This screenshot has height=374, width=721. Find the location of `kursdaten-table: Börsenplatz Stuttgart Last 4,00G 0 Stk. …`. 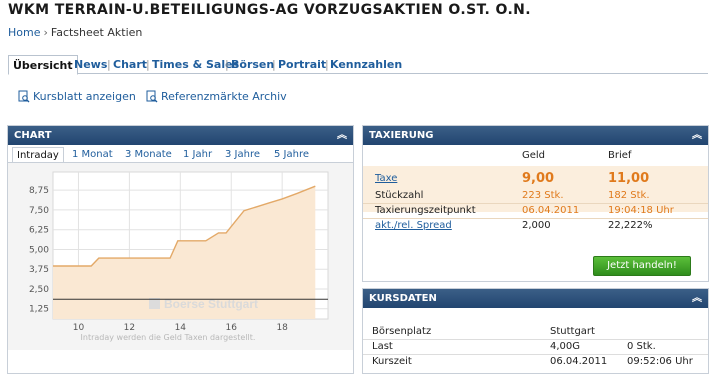

kursdaten-table: Börsenplatz Stuttgart Last 4,00G 0 Stk. … is located at coordinates (535, 349).